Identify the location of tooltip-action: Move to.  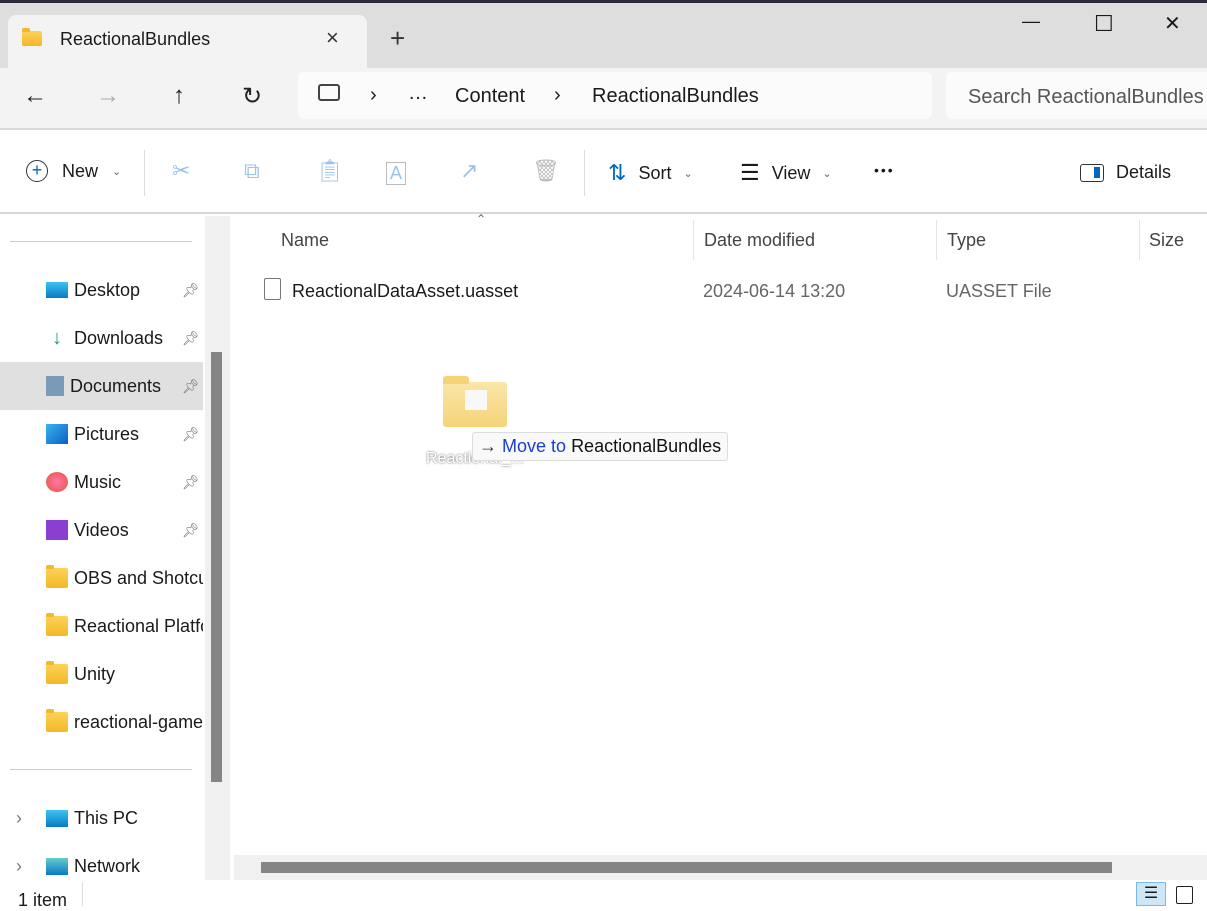
(534, 446).